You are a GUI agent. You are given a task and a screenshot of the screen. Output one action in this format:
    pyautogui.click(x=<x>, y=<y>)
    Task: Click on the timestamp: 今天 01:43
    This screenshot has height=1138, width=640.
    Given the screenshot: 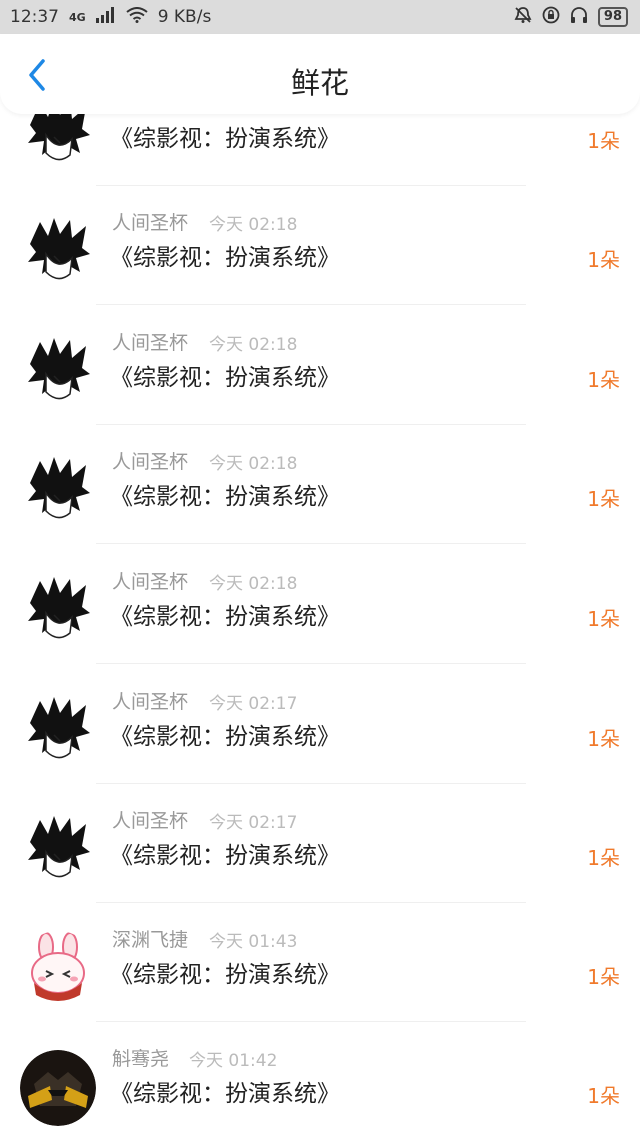 What is the action you would take?
    pyautogui.click(x=253, y=942)
    